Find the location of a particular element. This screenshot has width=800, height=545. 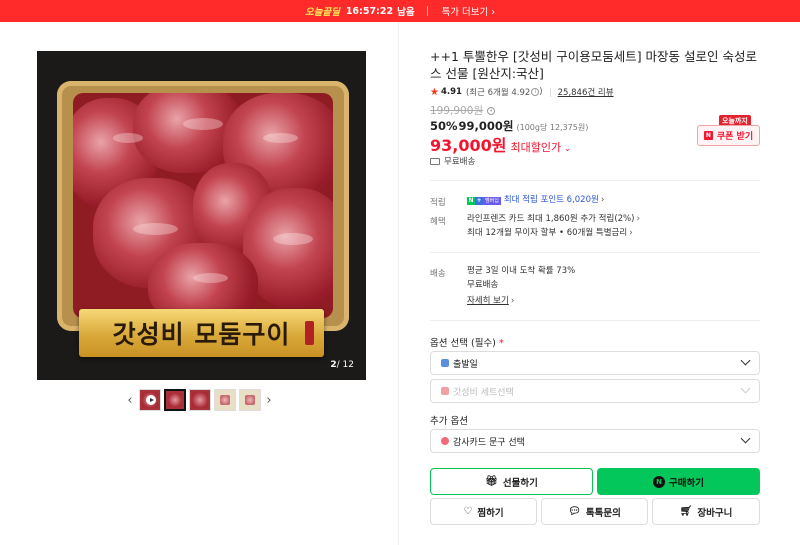

deal-timer: 16:57:22 is located at coordinates (369, 11).